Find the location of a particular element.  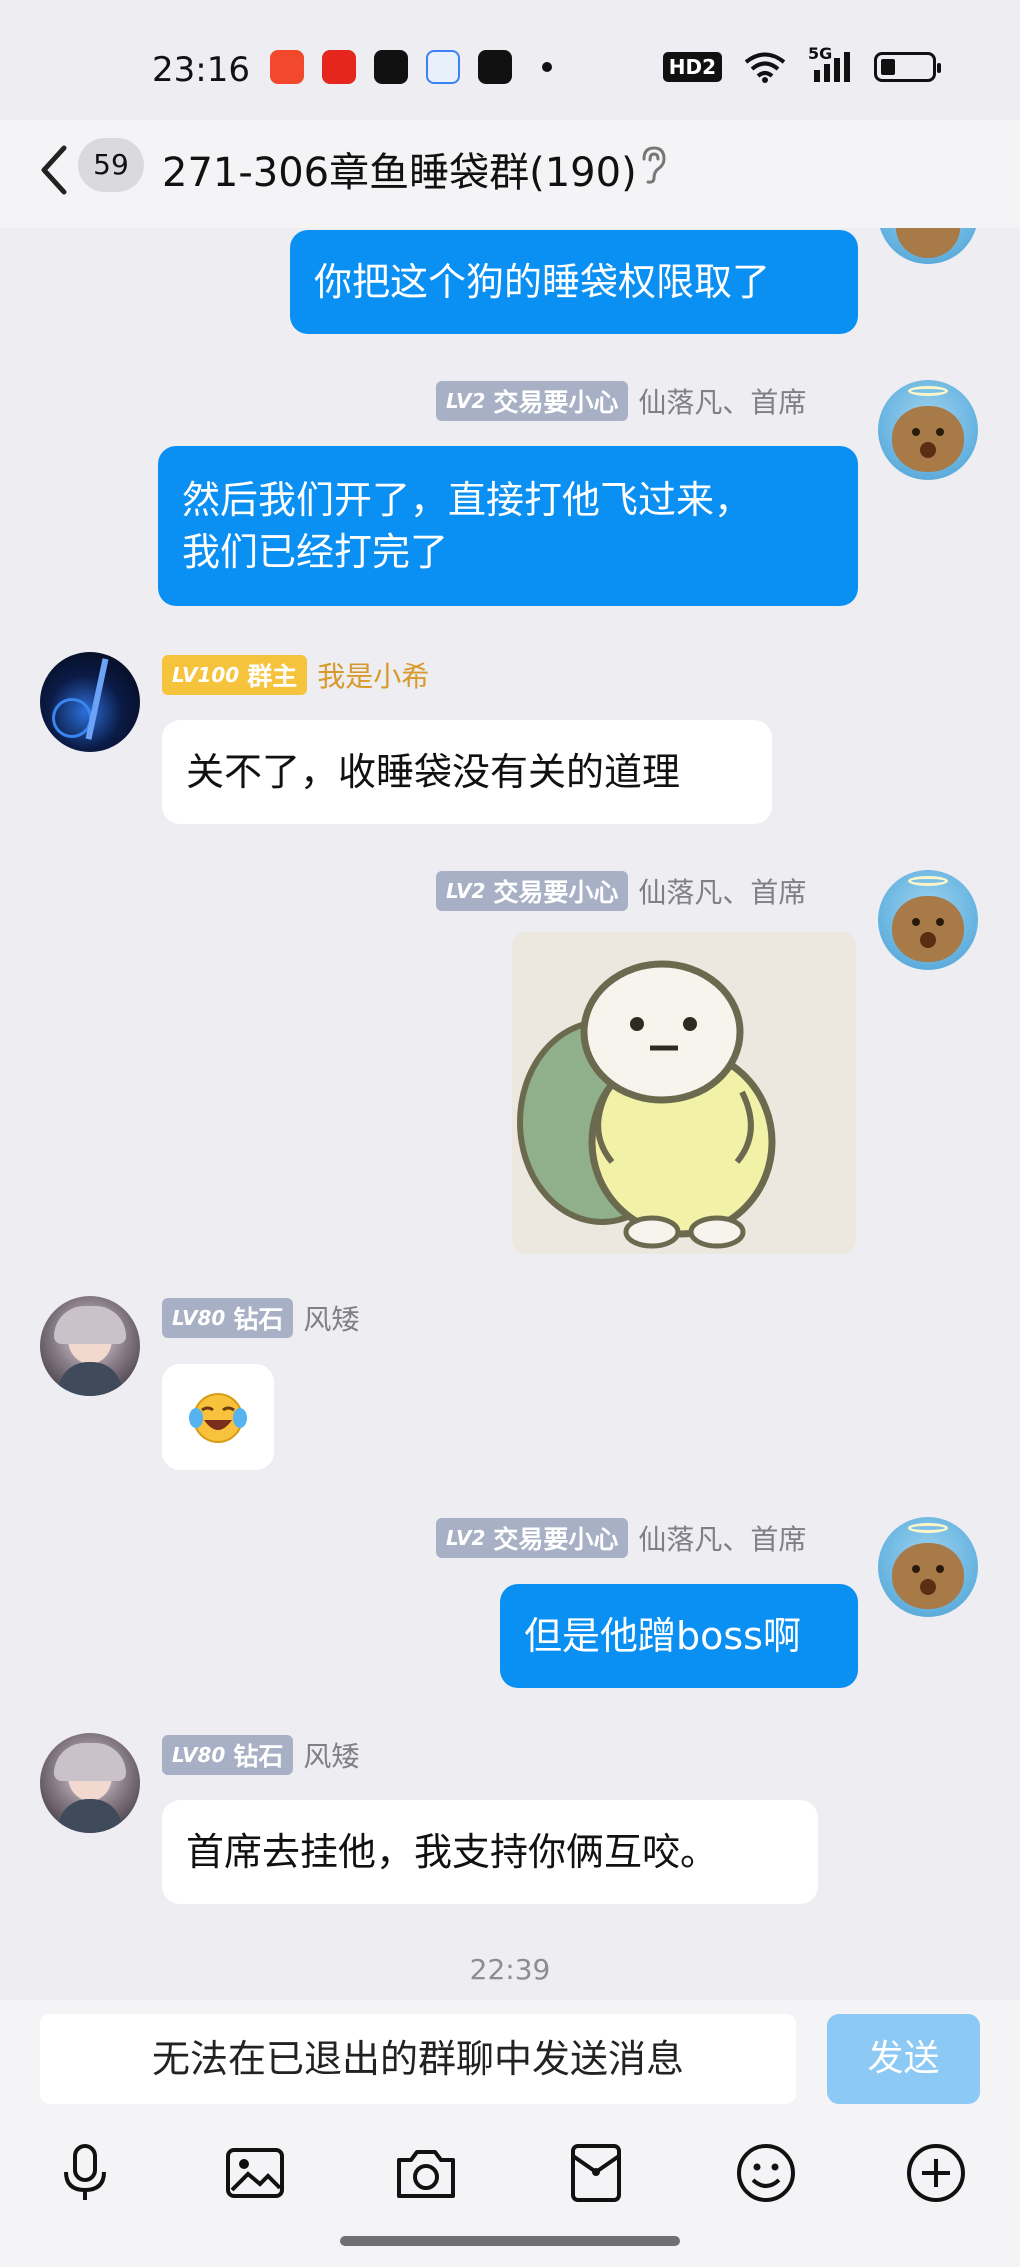

wifi-icon is located at coordinates (765, 67).